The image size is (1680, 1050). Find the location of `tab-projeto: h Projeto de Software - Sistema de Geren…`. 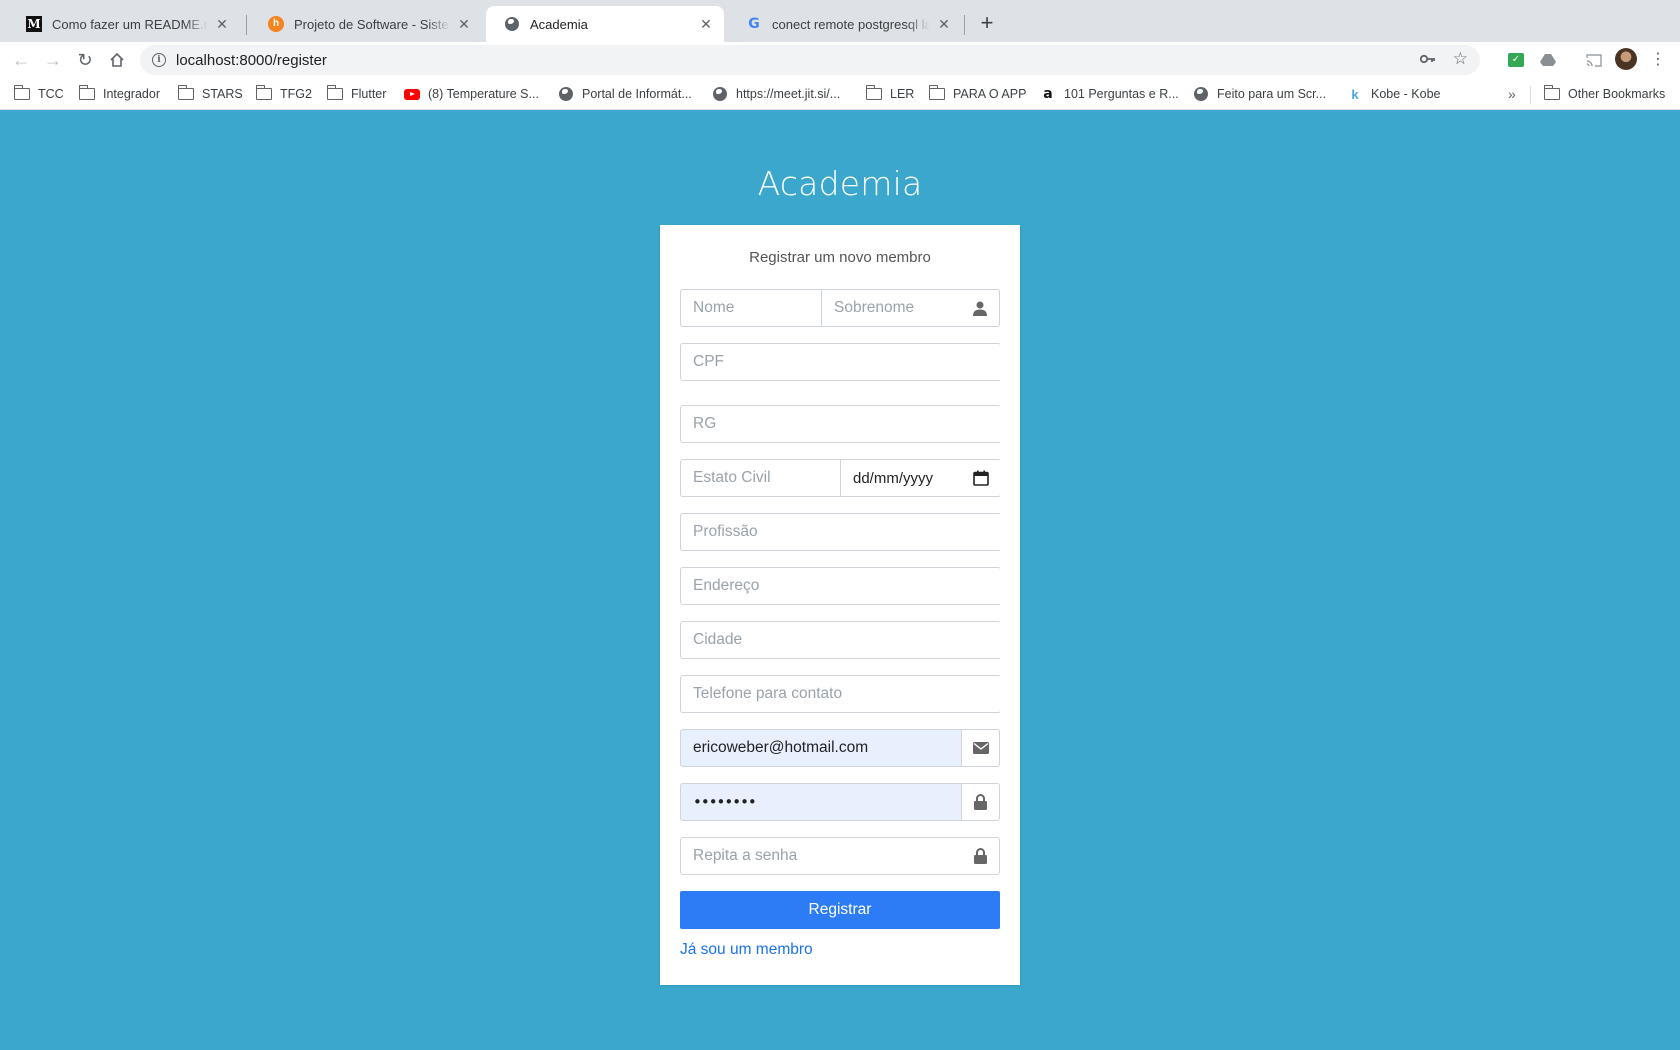

tab-projeto: h Projeto de Software - Sistema de Geren… is located at coordinates (366, 24).